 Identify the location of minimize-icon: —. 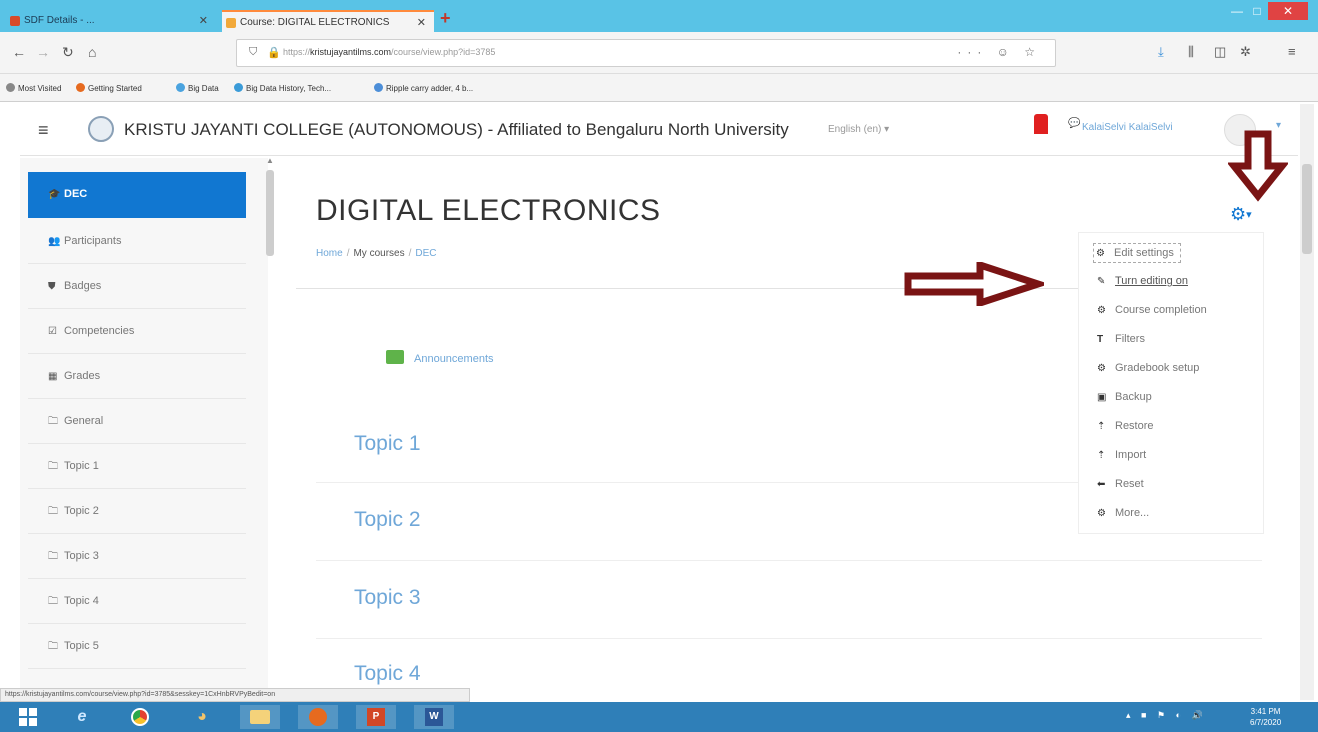
(1237, 11).